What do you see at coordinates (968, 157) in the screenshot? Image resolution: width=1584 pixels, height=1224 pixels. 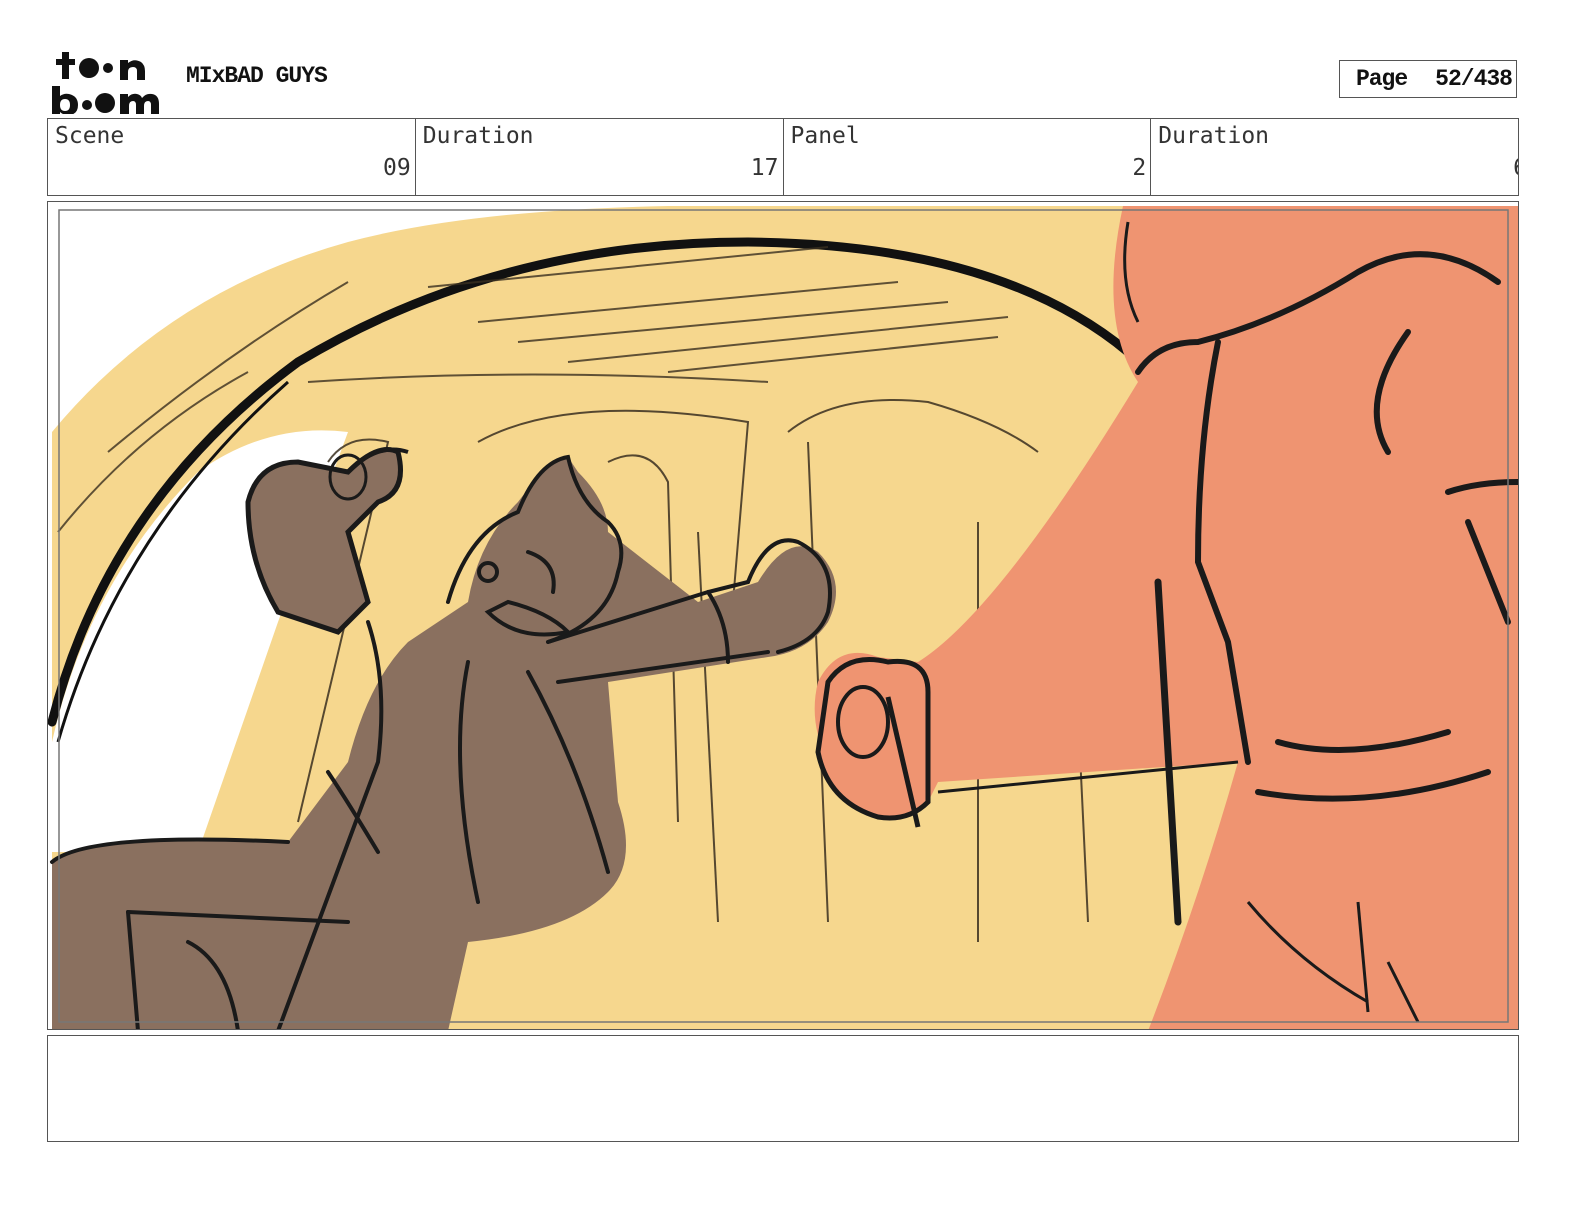 I see `panel-cell: Panel 2` at bounding box center [968, 157].